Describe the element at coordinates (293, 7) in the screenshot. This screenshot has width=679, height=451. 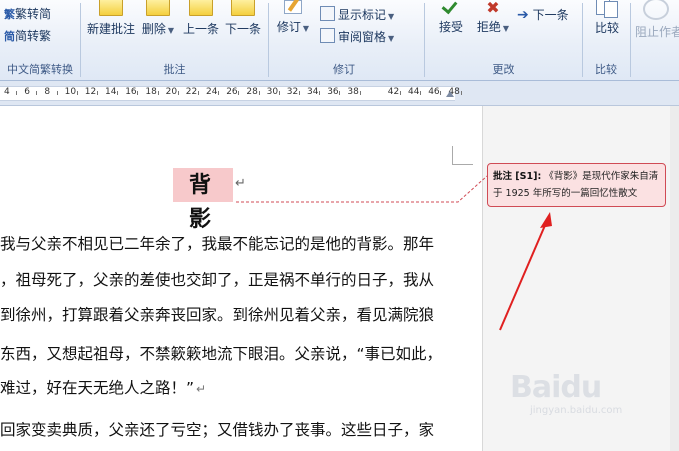
I see `track-changes-icon` at that location.